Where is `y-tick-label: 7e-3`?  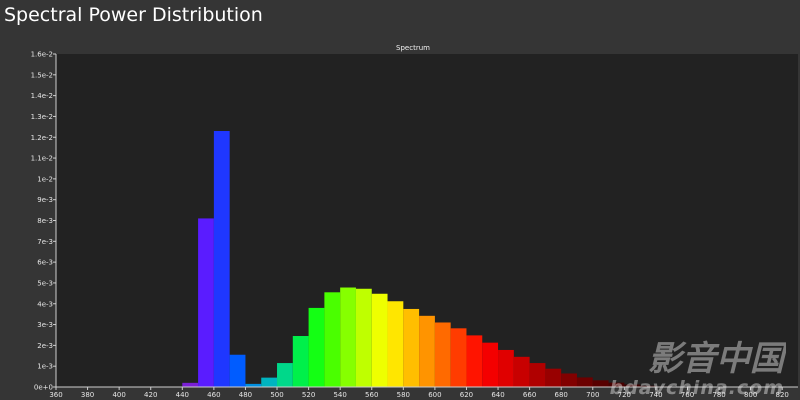
y-tick-label: 7e-3 is located at coordinates (45, 242).